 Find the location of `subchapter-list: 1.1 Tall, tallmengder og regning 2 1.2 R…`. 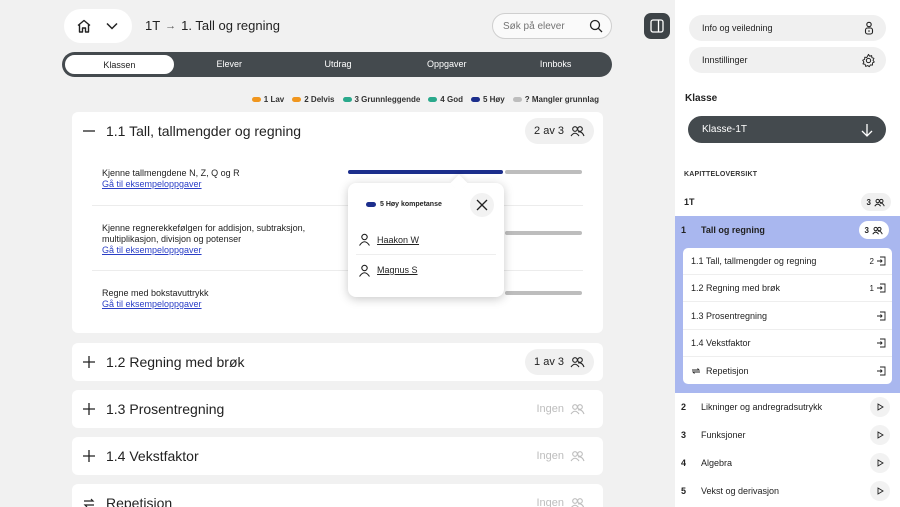

subchapter-list: 1.1 Tall, tallmengder og regning 2 1.2 R… is located at coordinates (787, 316).